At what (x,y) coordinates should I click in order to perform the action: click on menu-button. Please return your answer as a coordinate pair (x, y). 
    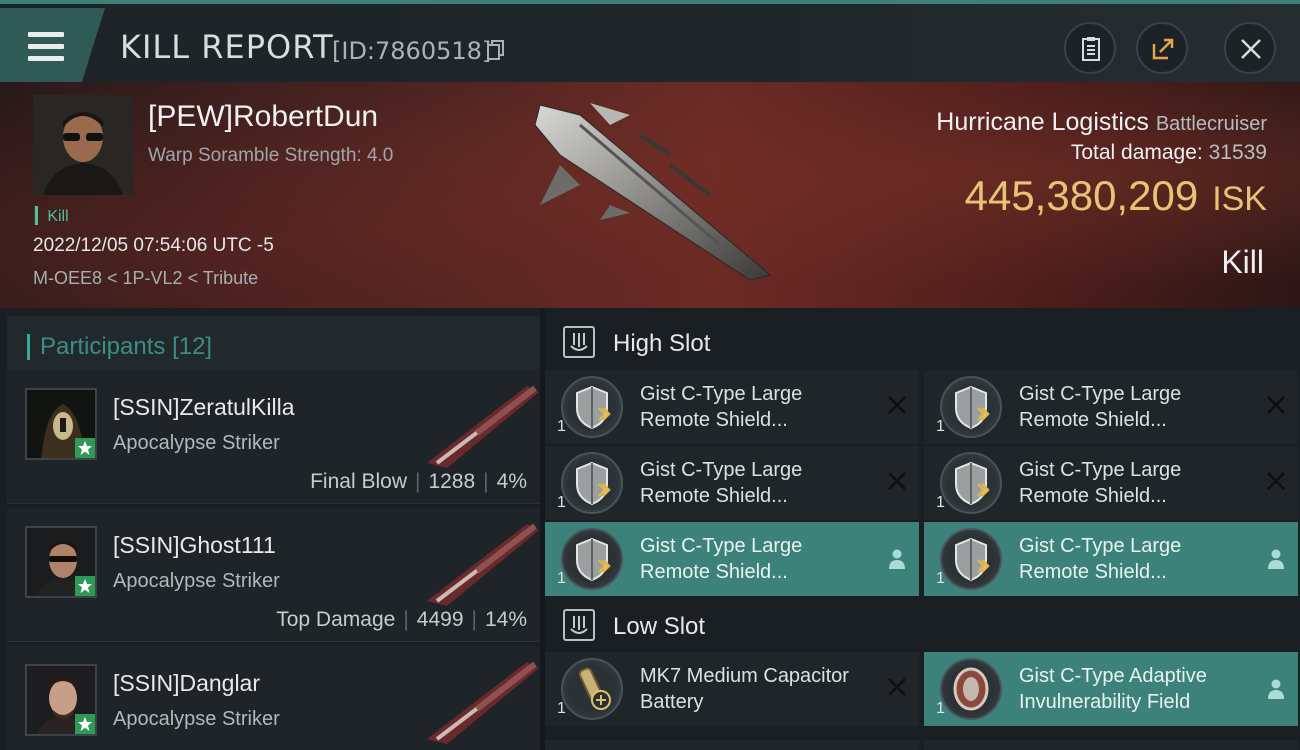
    Looking at the image, I should click on (52, 45).